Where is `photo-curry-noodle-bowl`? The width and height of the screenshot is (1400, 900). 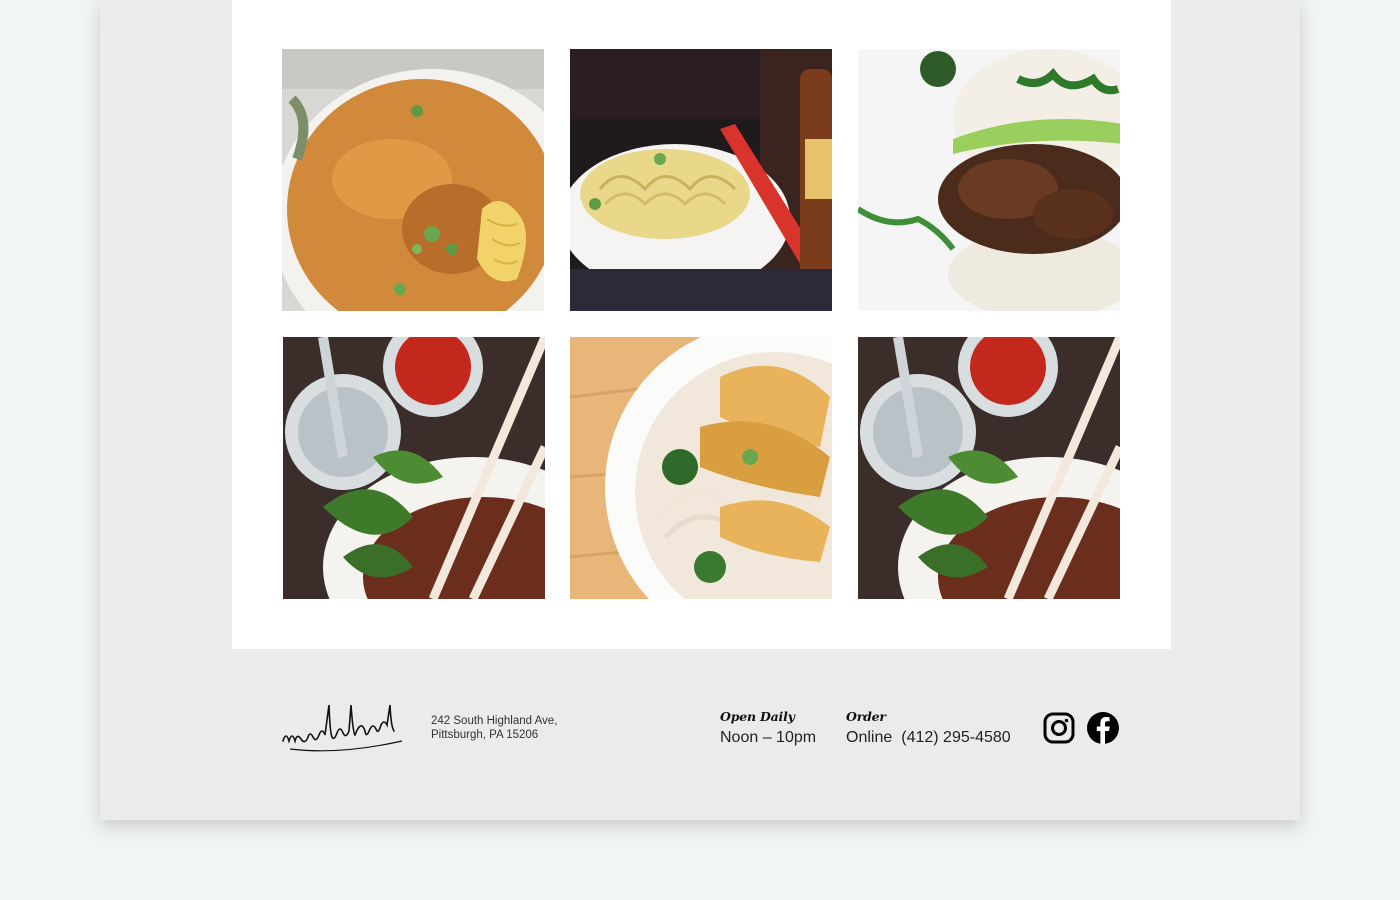 photo-curry-noodle-bowl is located at coordinates (413, 180).